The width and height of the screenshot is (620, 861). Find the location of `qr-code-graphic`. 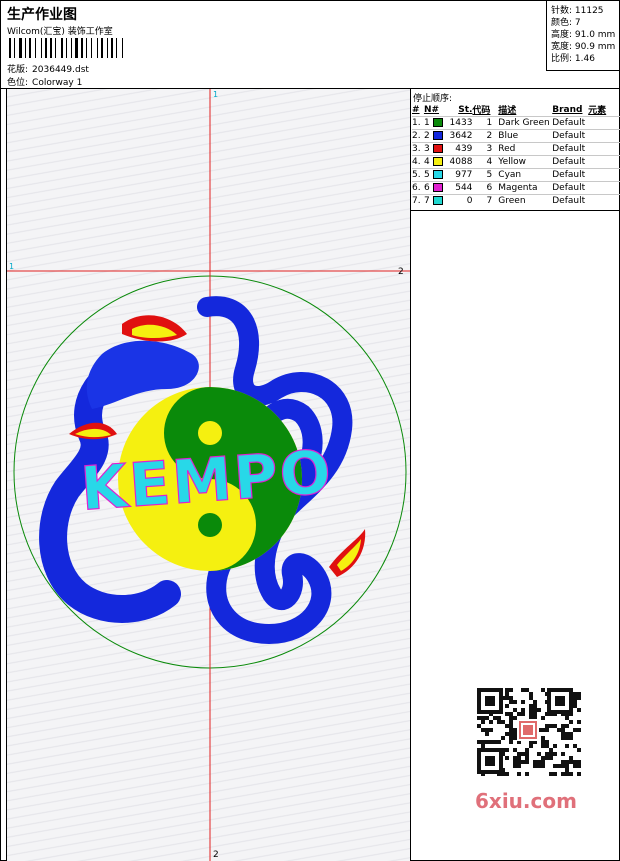

qr-code-graphic is located at coordinates (529, 732).